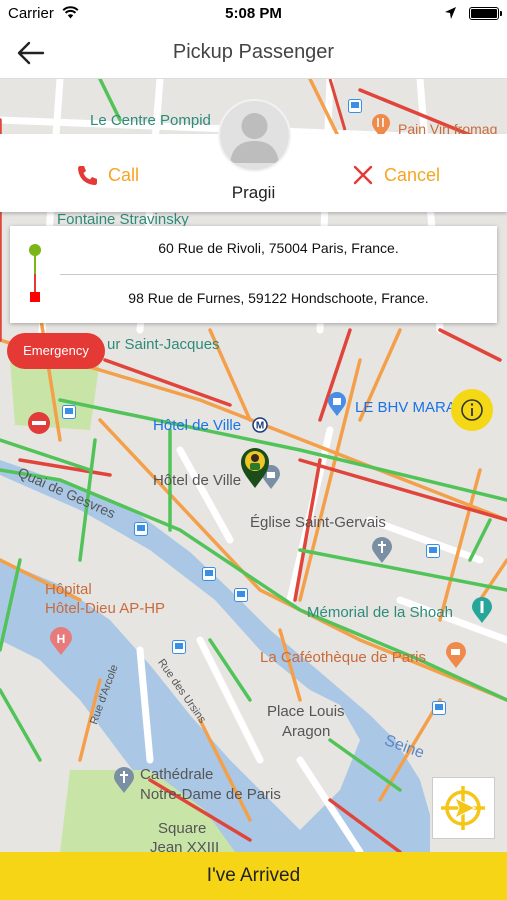  Describe the element at coordinates (56, 351) in the screenshot. I see `emergency-button: Emergency` at that location.